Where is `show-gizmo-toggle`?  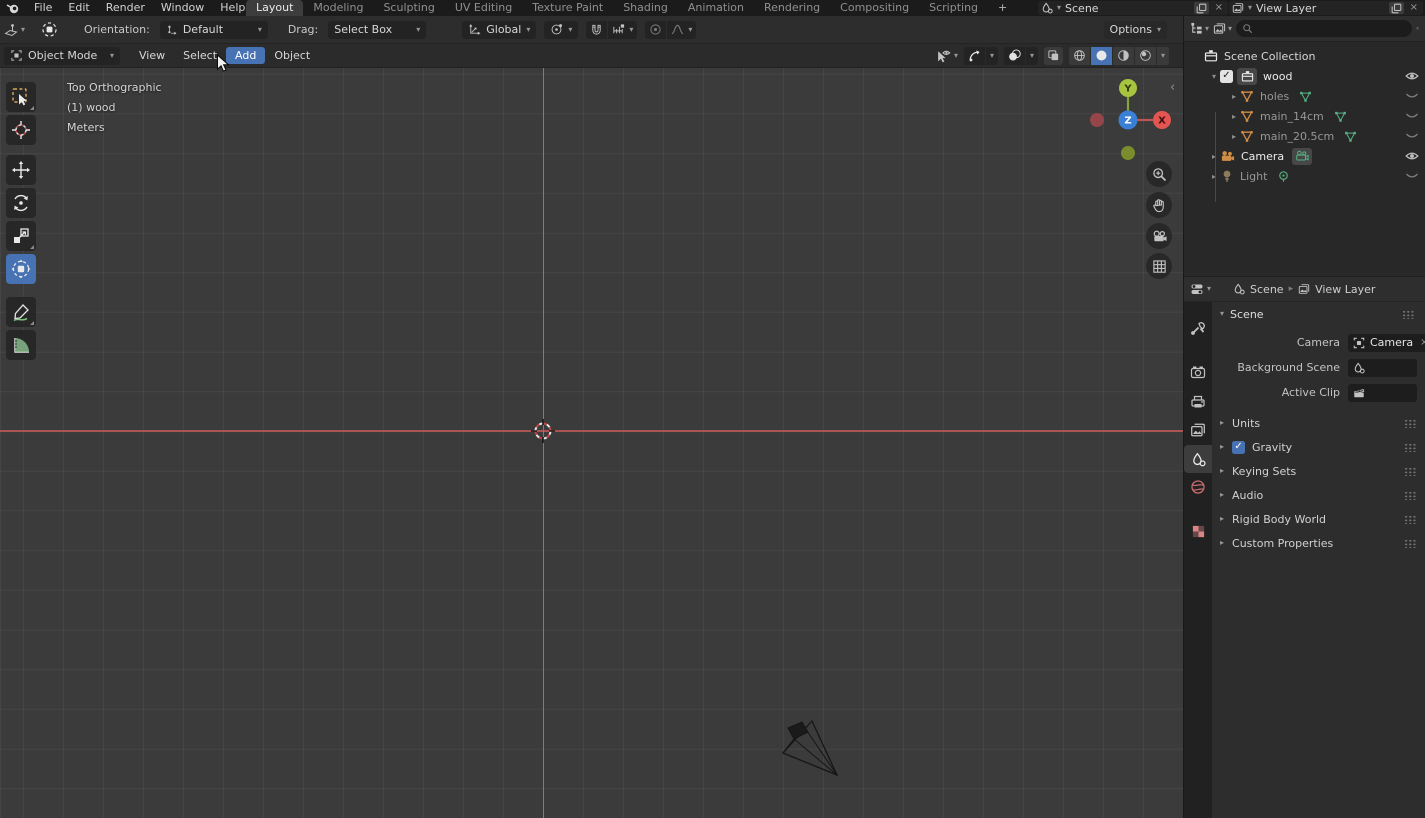 show-gizmo-toggle is located at coordinates (974, 55).